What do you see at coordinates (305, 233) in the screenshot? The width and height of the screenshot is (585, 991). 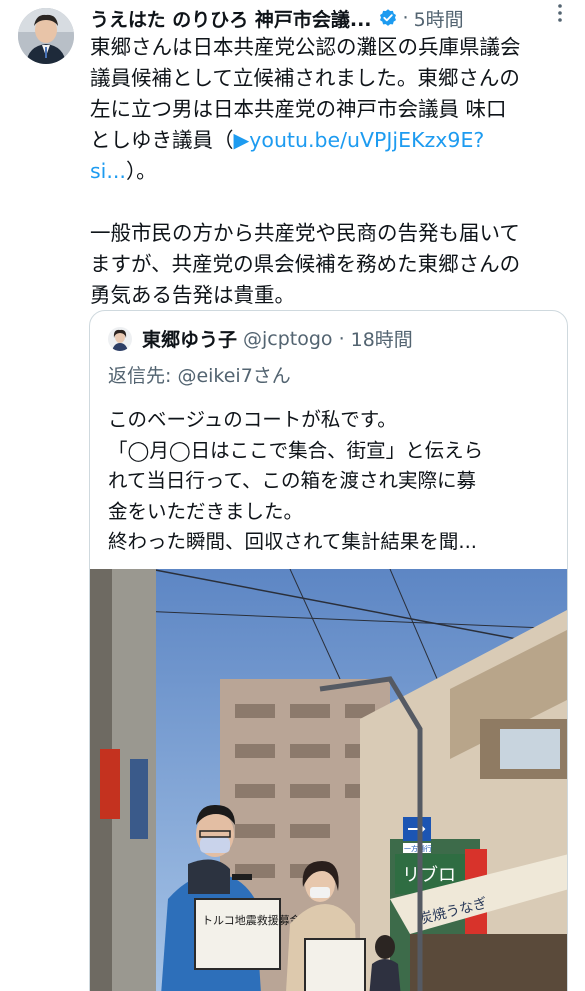 I see `tweet-line: 一般市民の方から共産党や民商の告発も届いて` at bounding box center [305, 233].